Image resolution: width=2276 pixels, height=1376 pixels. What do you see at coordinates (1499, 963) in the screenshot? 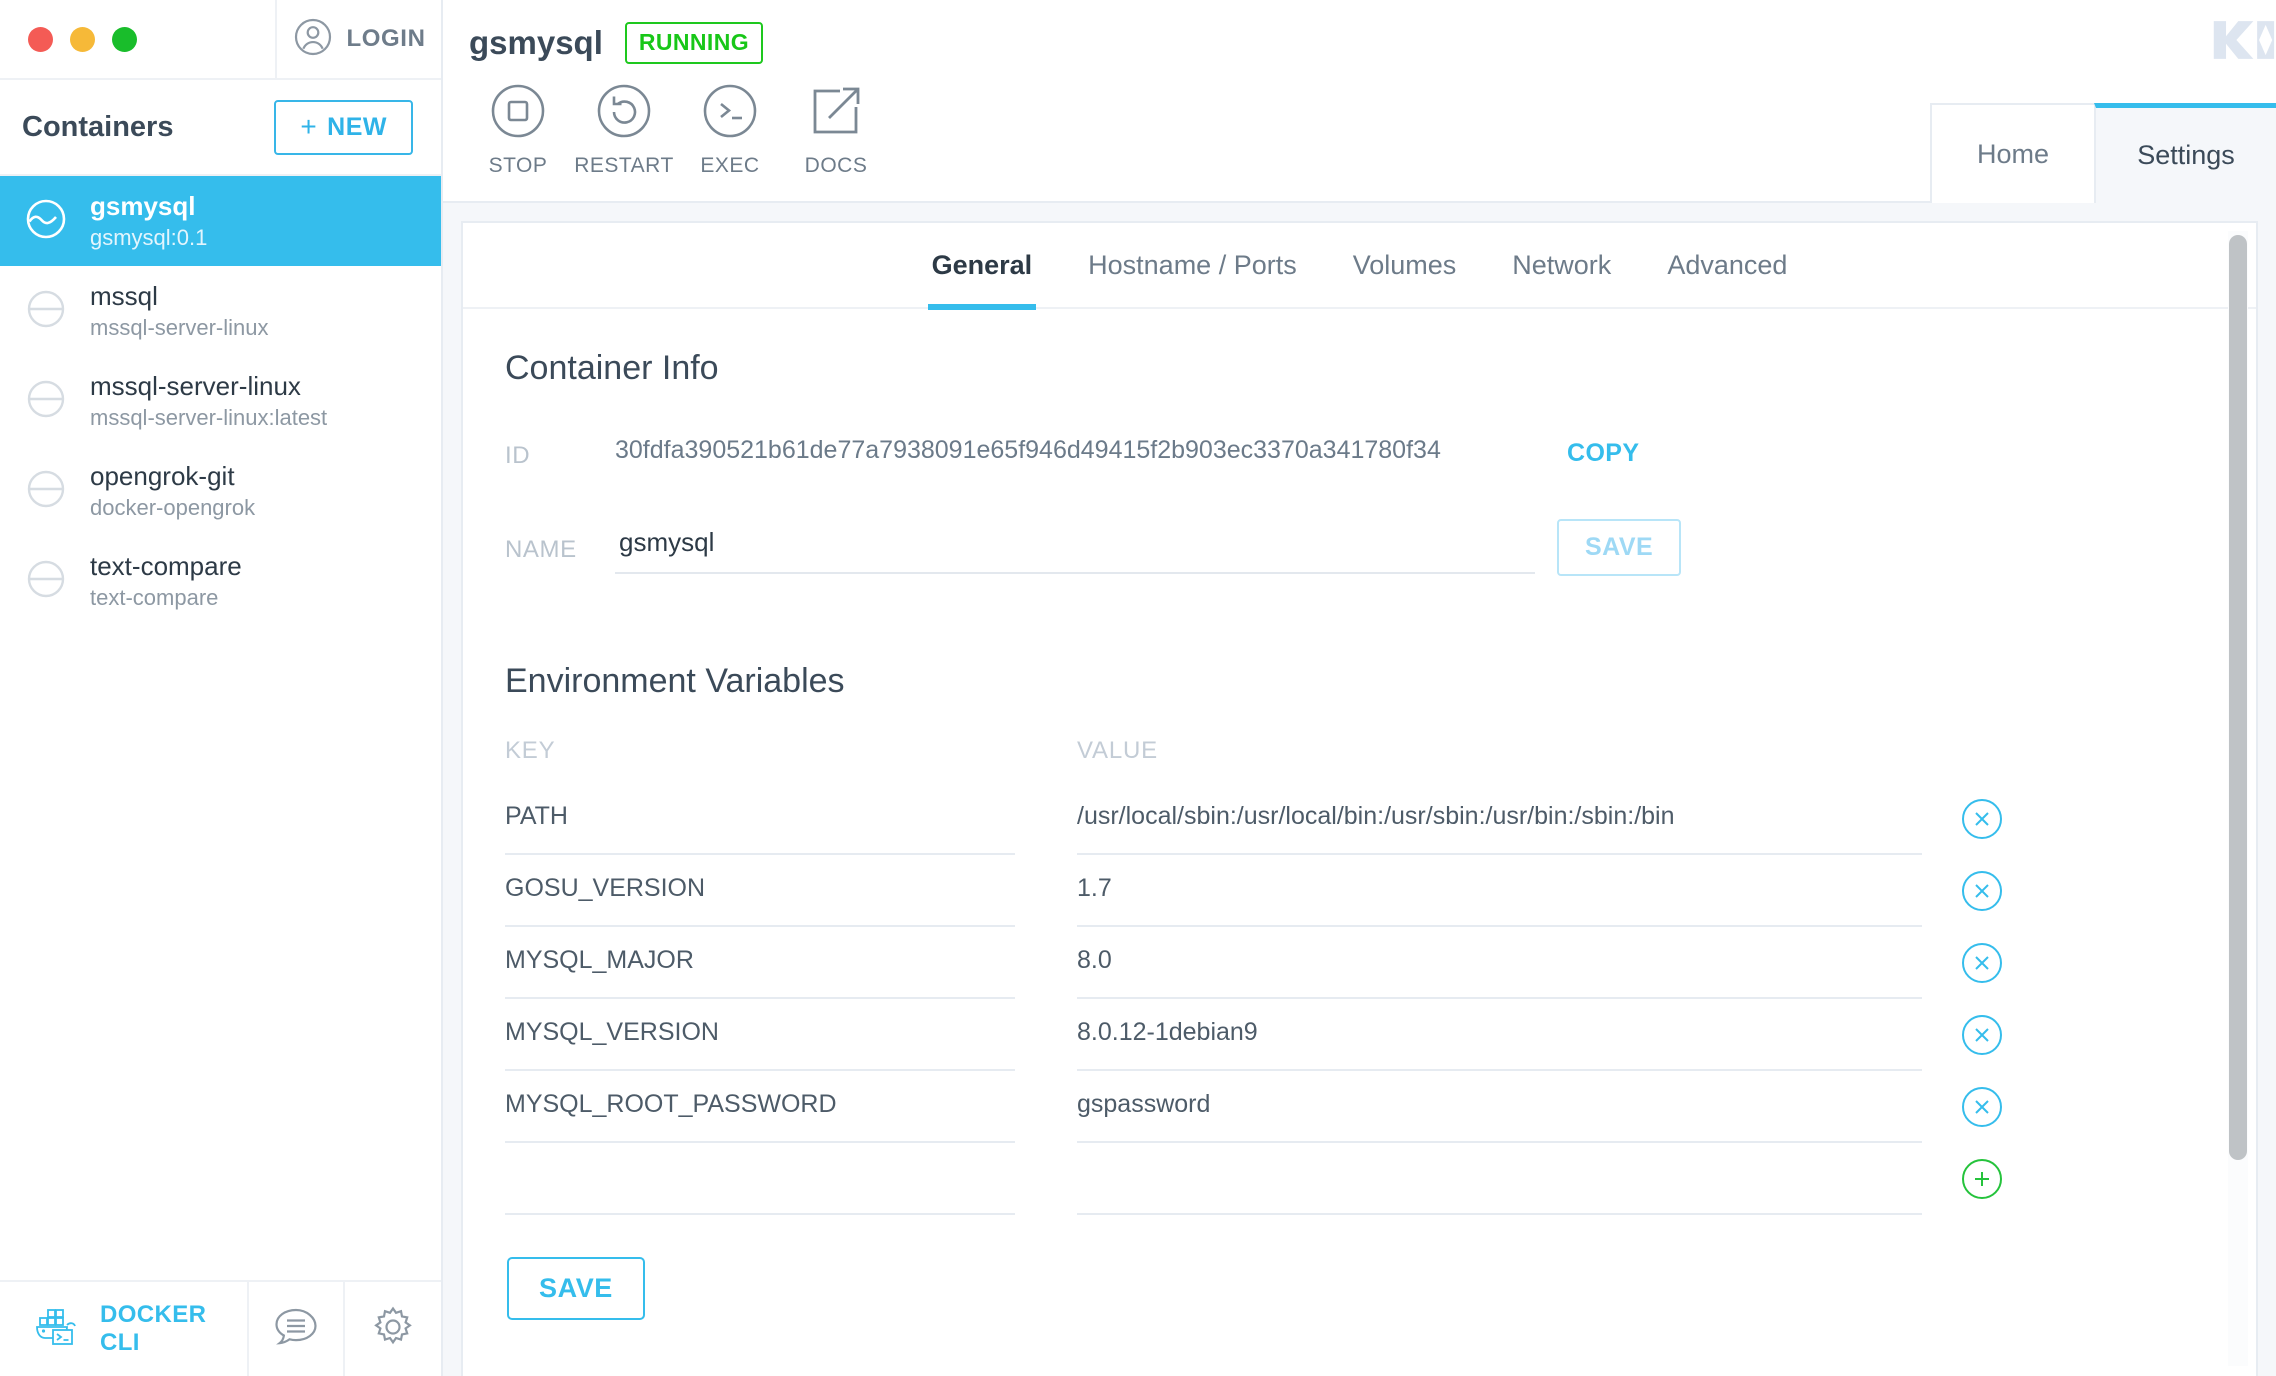
I see `env-value-field: 8.0` at bounding box center [1499, 963].